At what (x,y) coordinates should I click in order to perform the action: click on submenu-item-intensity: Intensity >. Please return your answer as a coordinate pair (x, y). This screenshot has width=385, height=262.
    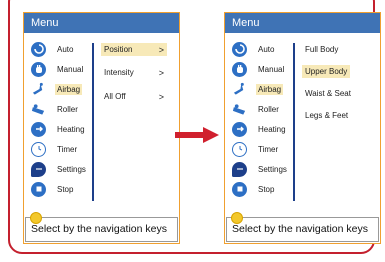
    Looking at the image, I should click on (134, 72).